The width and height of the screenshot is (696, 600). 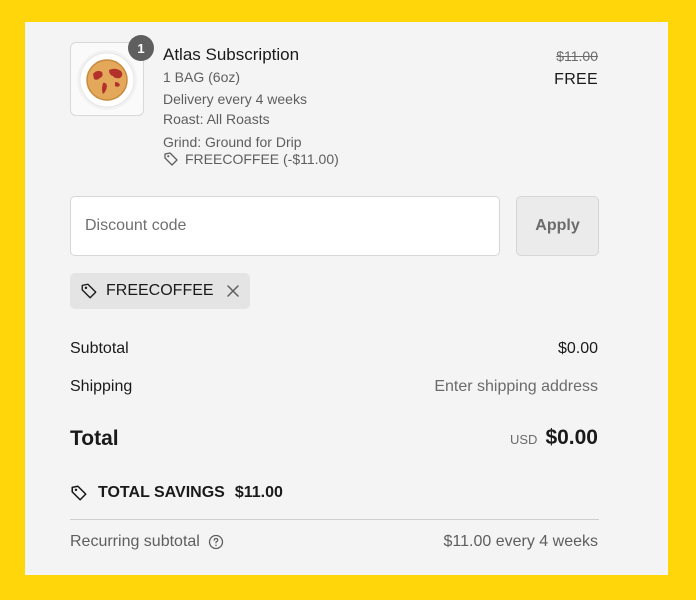 I want to click on variant-roast: Roast: All Roasts, so click(x=216, y=119).